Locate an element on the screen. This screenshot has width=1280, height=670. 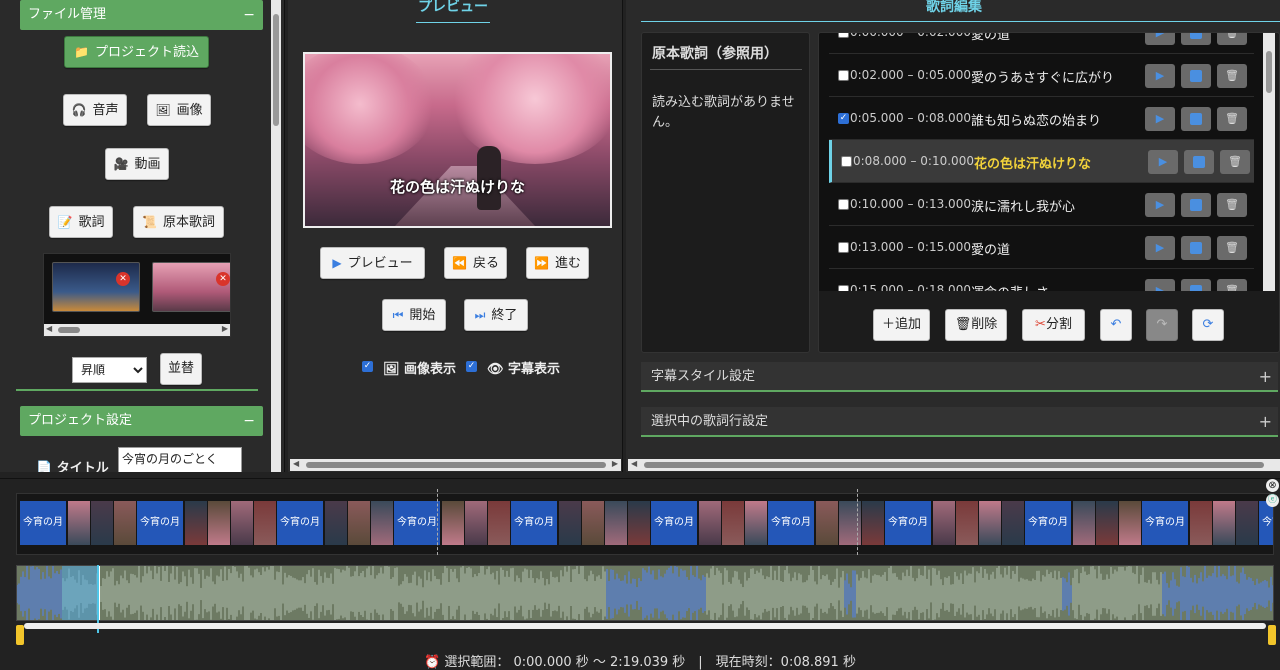
project-section-header: プロジェクト設定 − is located at coordinates (141, 421).